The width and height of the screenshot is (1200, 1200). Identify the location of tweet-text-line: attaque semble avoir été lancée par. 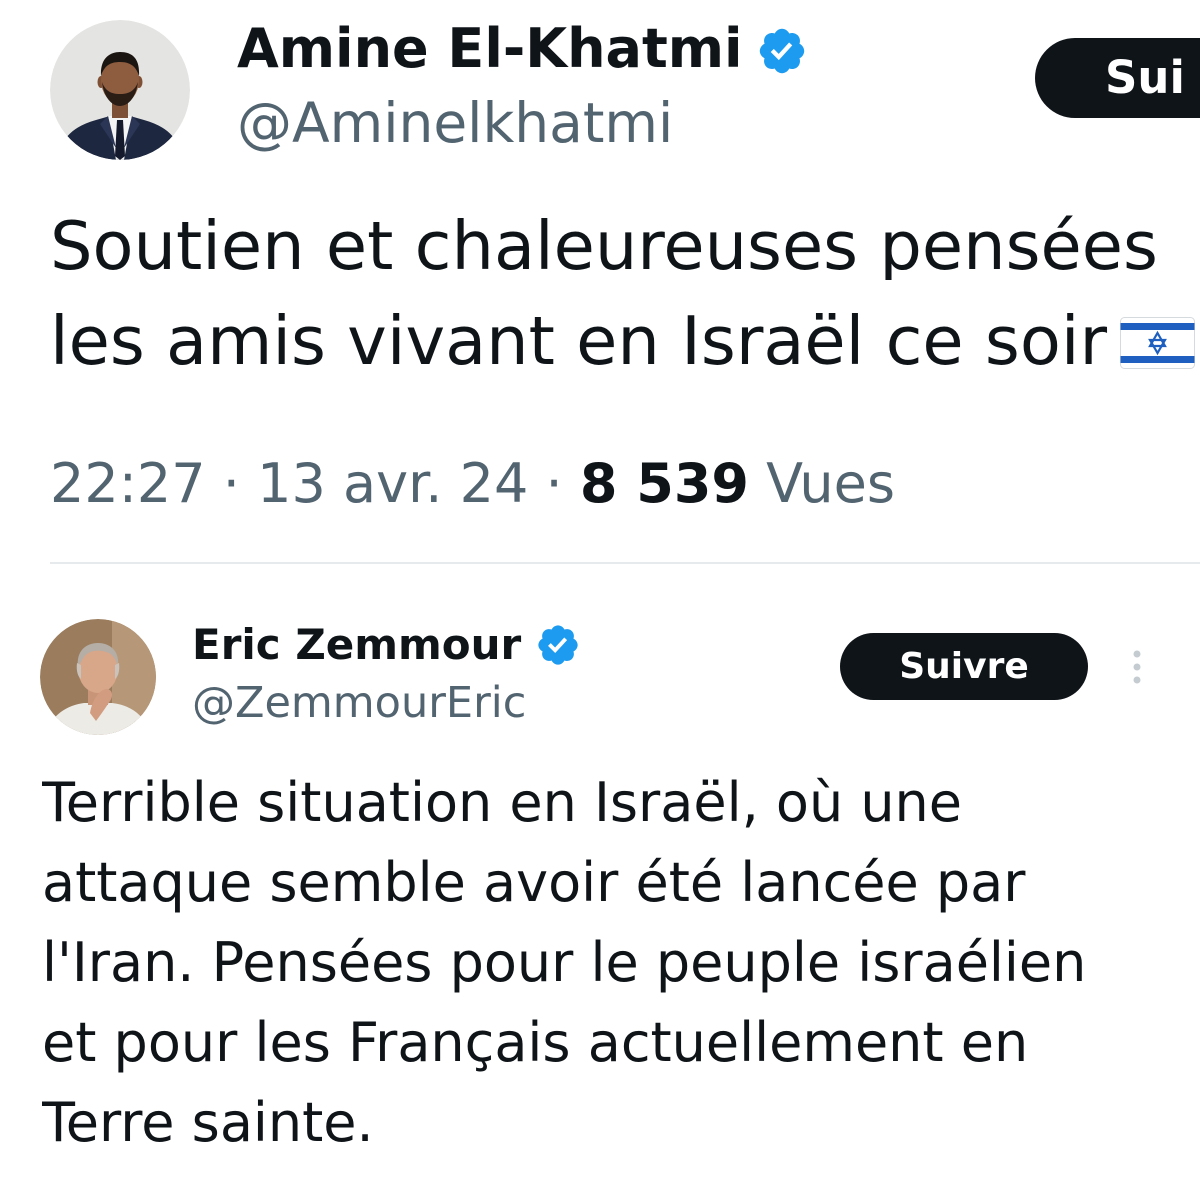
(534, 882).